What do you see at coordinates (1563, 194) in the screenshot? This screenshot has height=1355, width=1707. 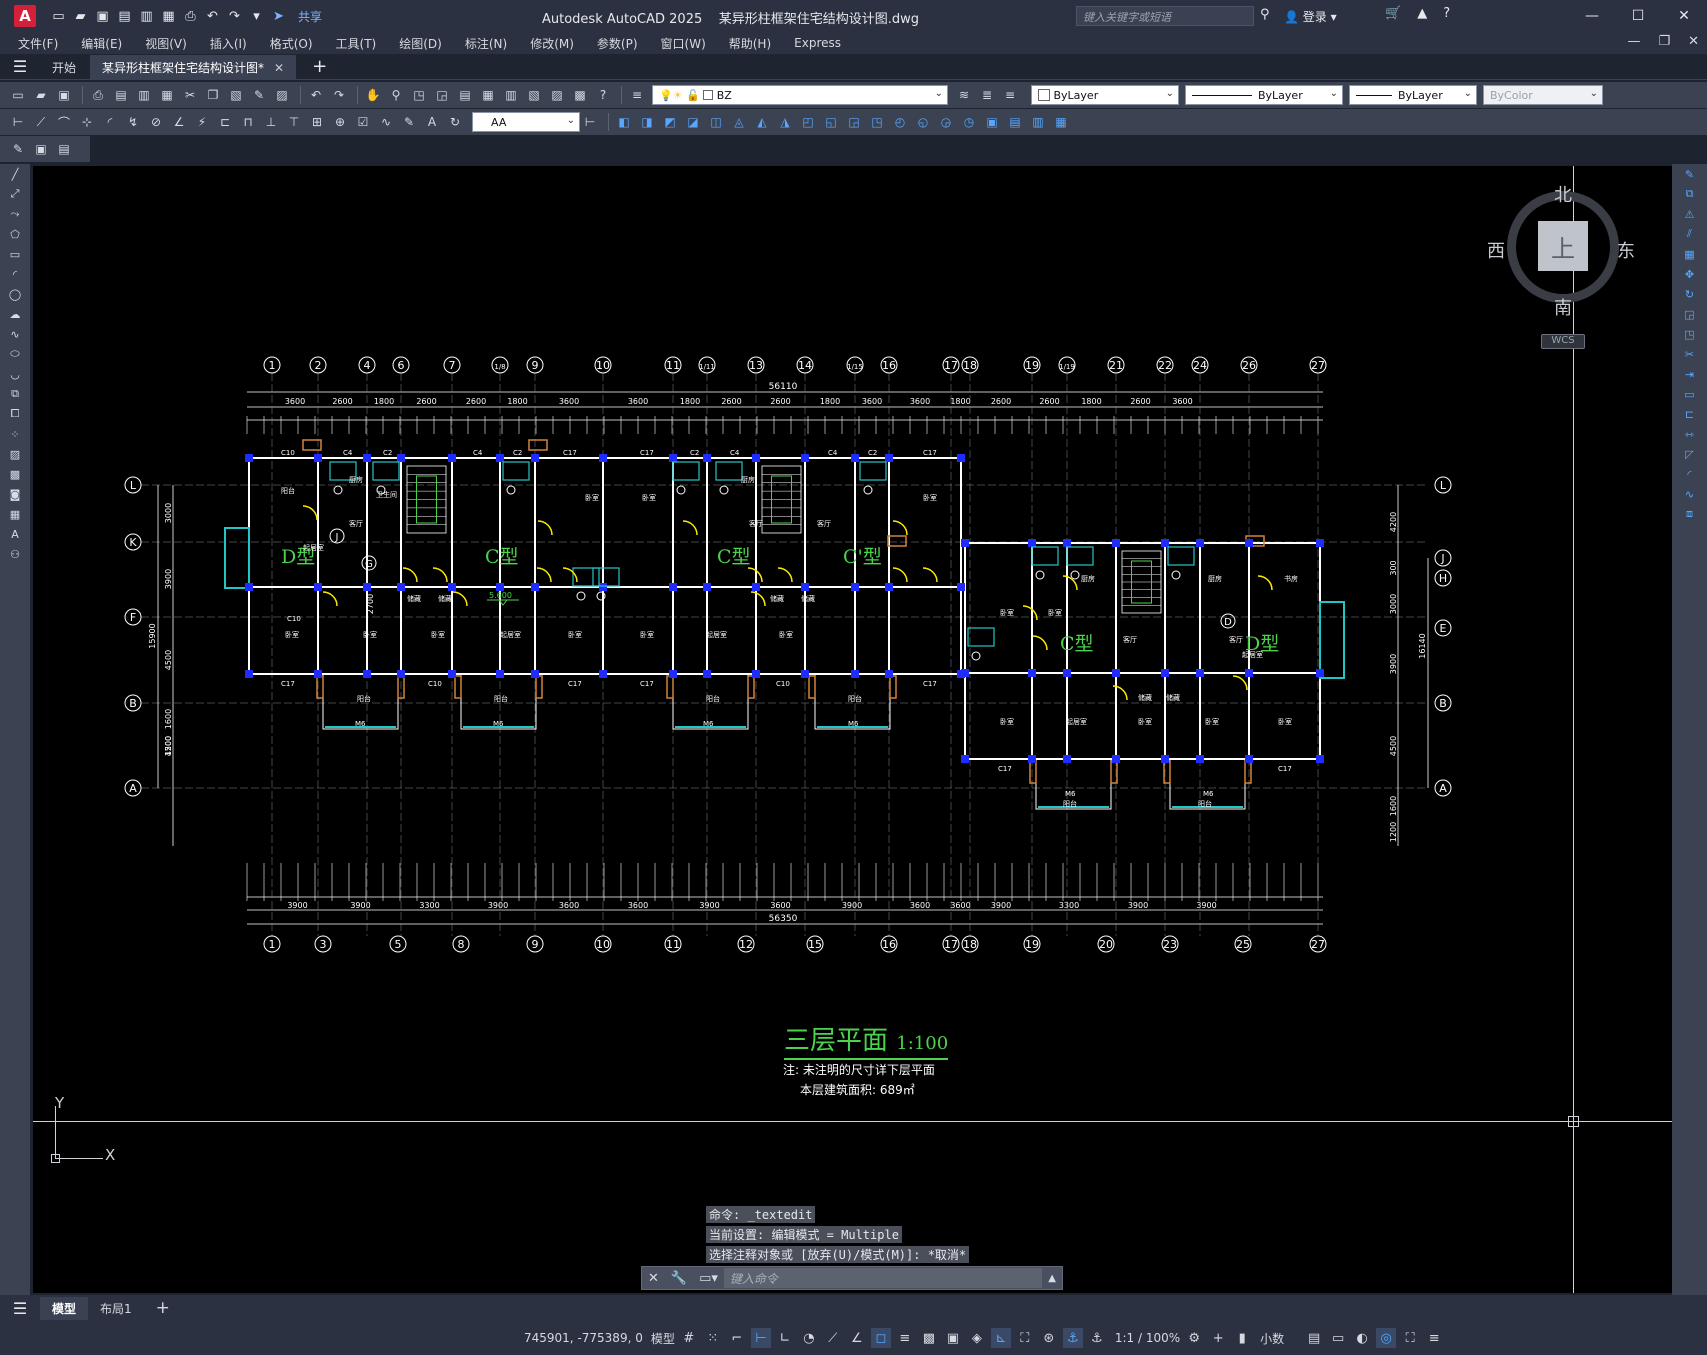 I see `compass-north: 北` at bounding box center [1563, 194].